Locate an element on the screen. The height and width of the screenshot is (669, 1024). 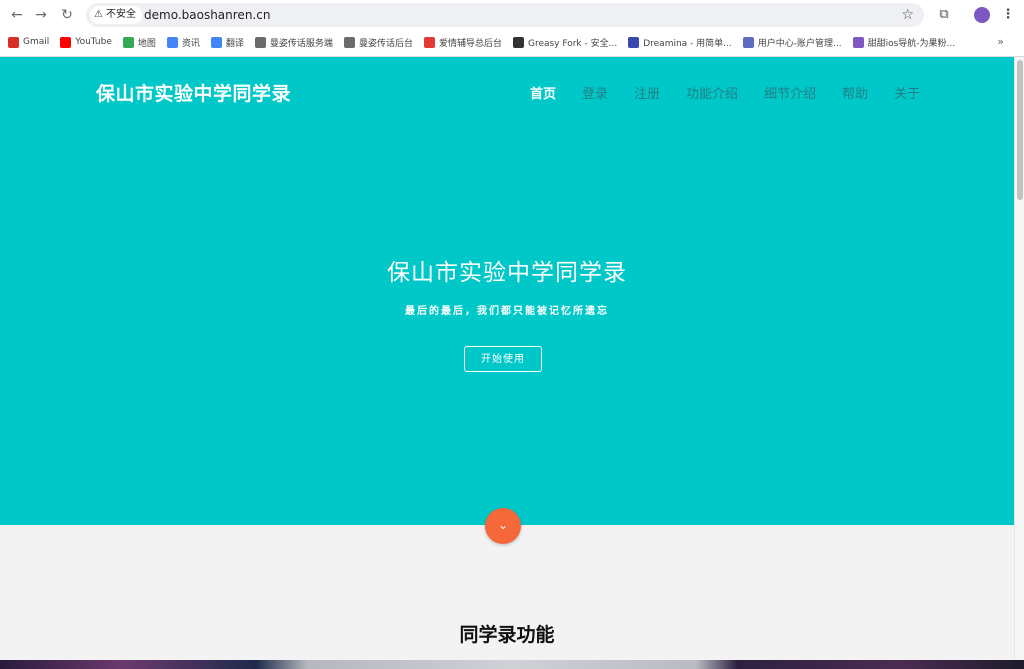
bookmarks-overflow-icon: » is located at coordinates (1000, 42).